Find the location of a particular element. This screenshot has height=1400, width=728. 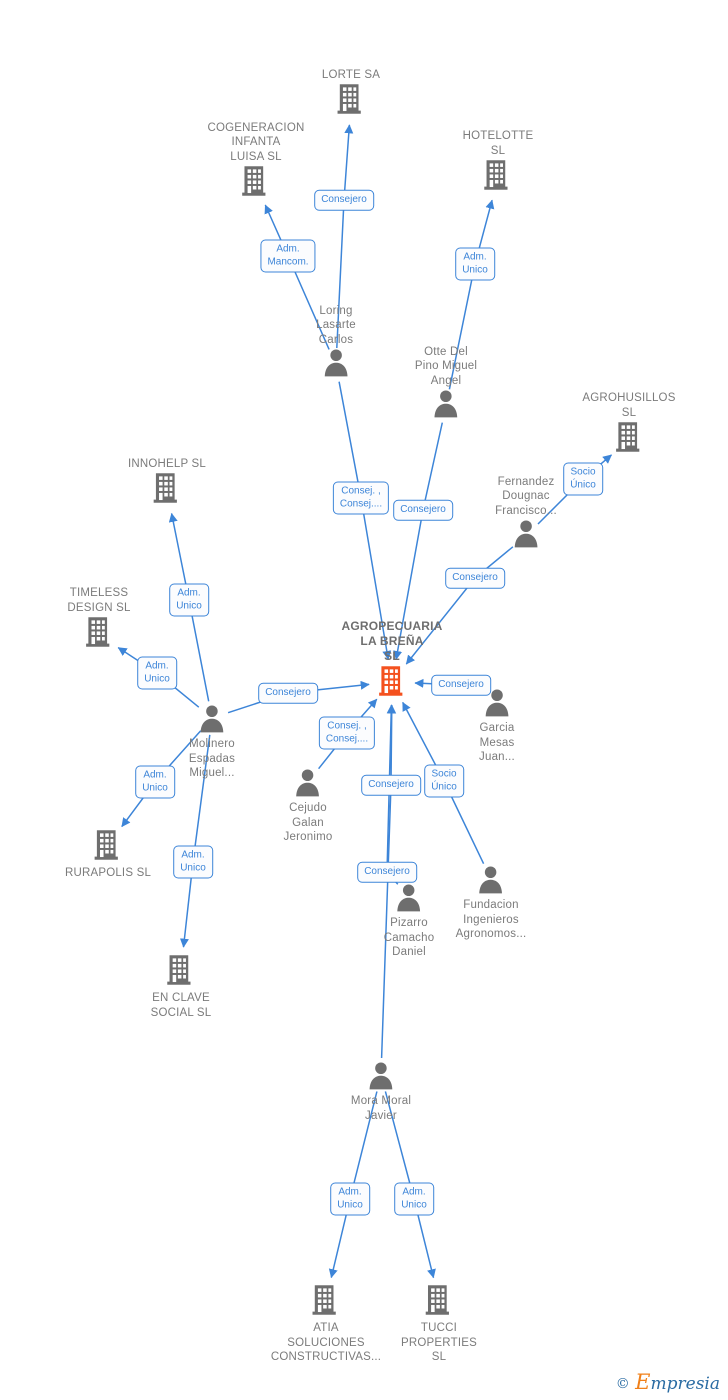

node-label: Otte Del Pino Miguel Angel is located at coordinates (446, 366).